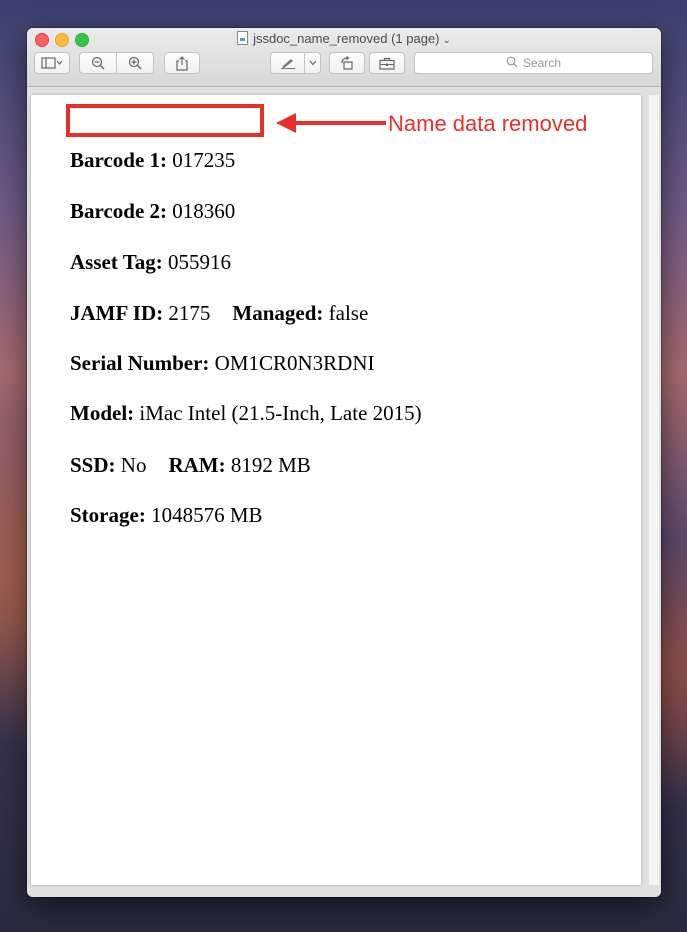  Describe the element at coordinates (348, 313) in the screenshot. I see `managed-value: false` at that location.